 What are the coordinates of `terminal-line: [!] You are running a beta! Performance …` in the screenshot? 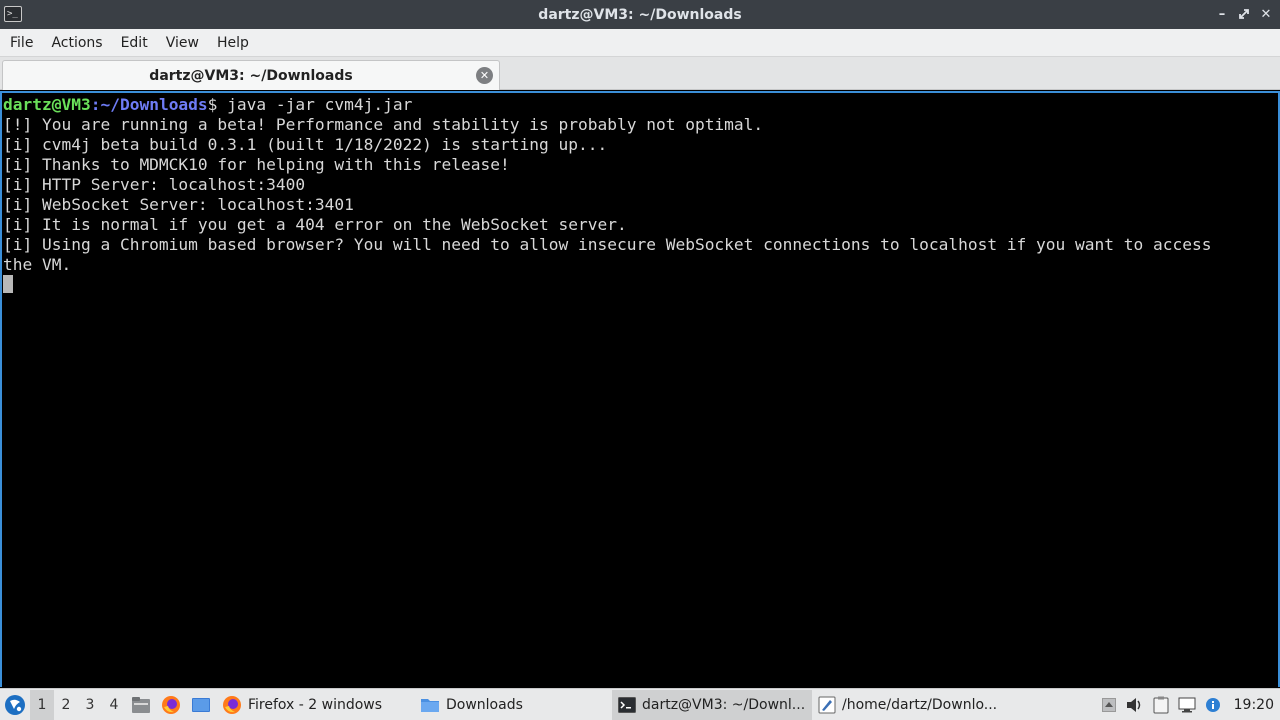 It's located at (383, 124).